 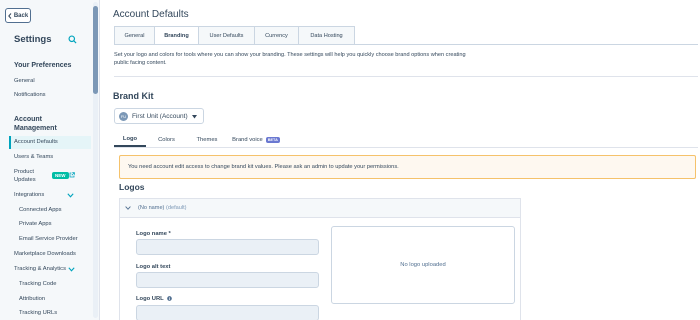 What do you see at coordinates (130, 140) in the screenshot?
I see `subtab-logo: Logo` at bounding box center [130, 140].